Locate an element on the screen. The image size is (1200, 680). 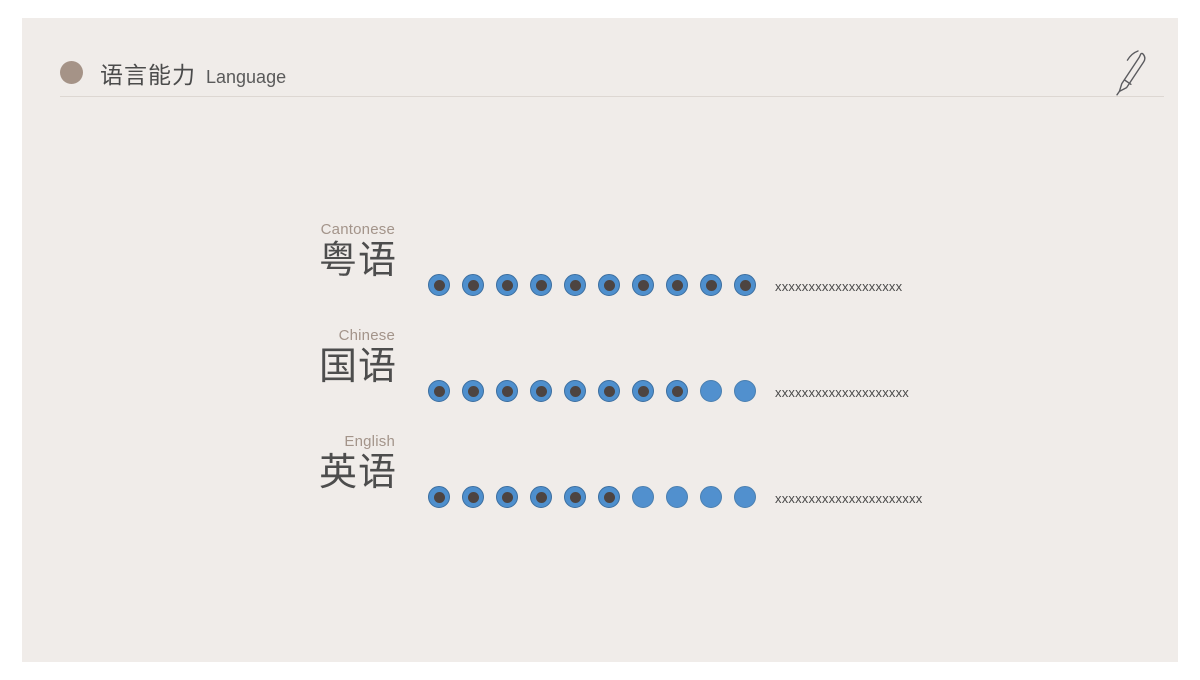
language-labels: Cantonese 粤语 is located at coordinates (324, 252).